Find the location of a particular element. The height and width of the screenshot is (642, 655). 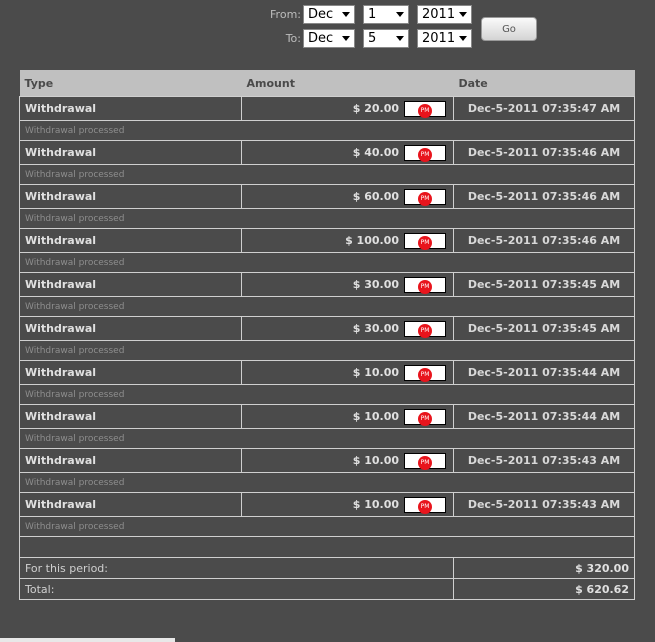

row-amount-cell: $ 40.00 PM is located at coordinates (347, 152).